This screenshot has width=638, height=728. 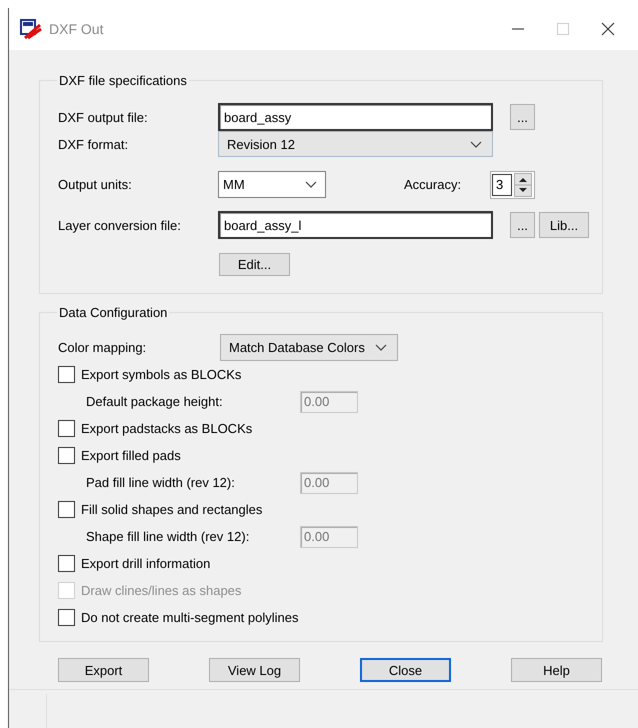 What do you see at coordinates (433, 184) in the screenshot?
I see `field-label: Accuracy:` at bounding box center [433, 184].